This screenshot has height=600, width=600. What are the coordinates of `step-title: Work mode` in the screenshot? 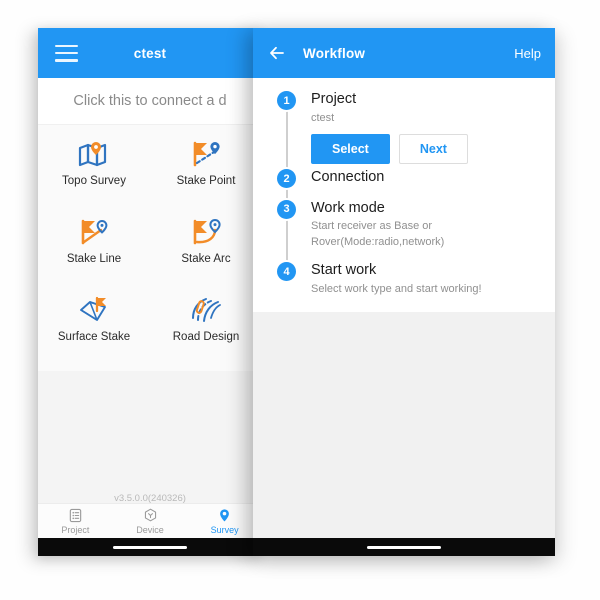 It's located at (348, 207).